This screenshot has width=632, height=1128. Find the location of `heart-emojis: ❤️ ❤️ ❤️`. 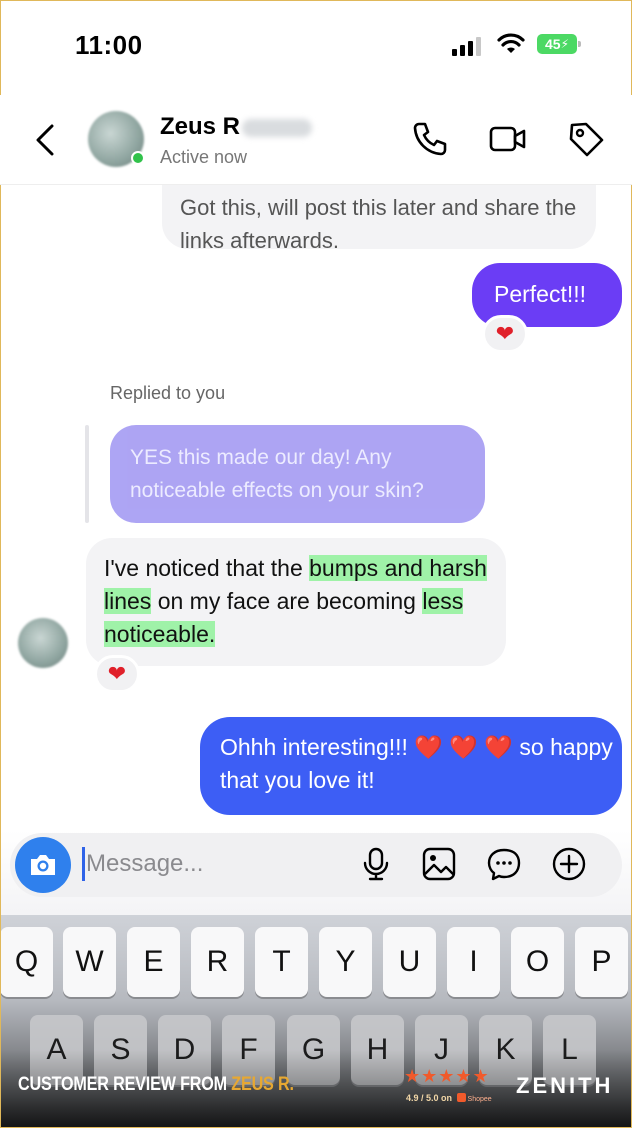

heart-emojis: ❤️ ❤️ ❤️ is located at coordinates (464, 747).